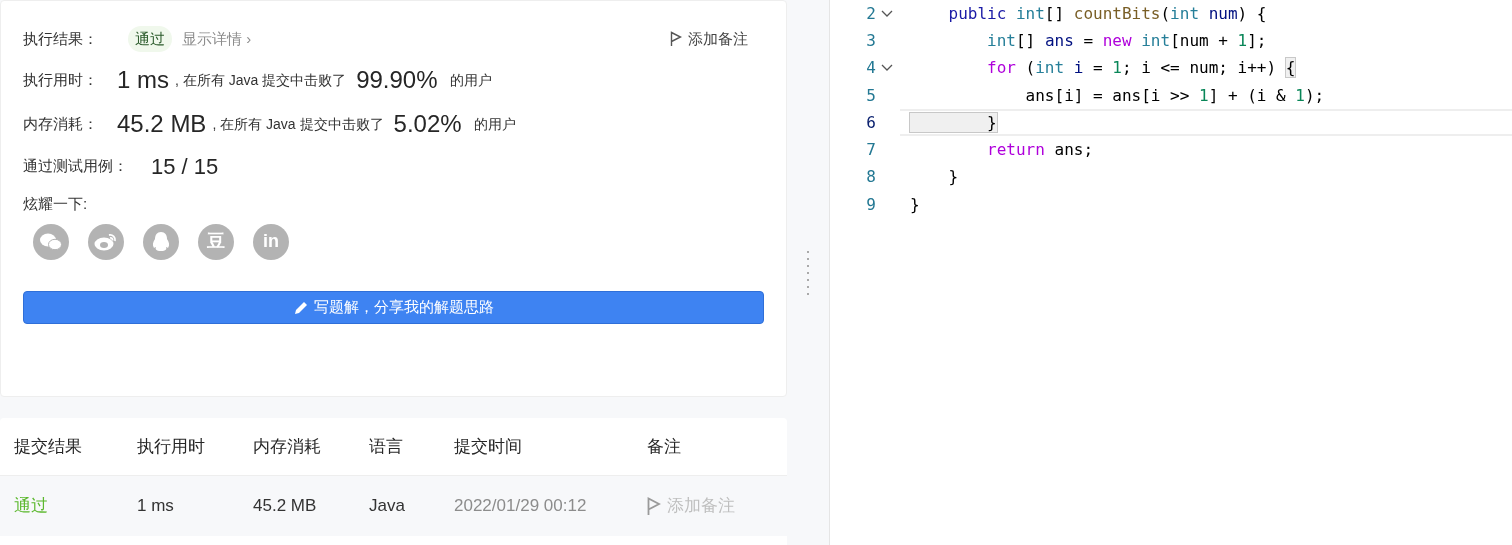  I want to click on share-button: in, so click(271, 241).